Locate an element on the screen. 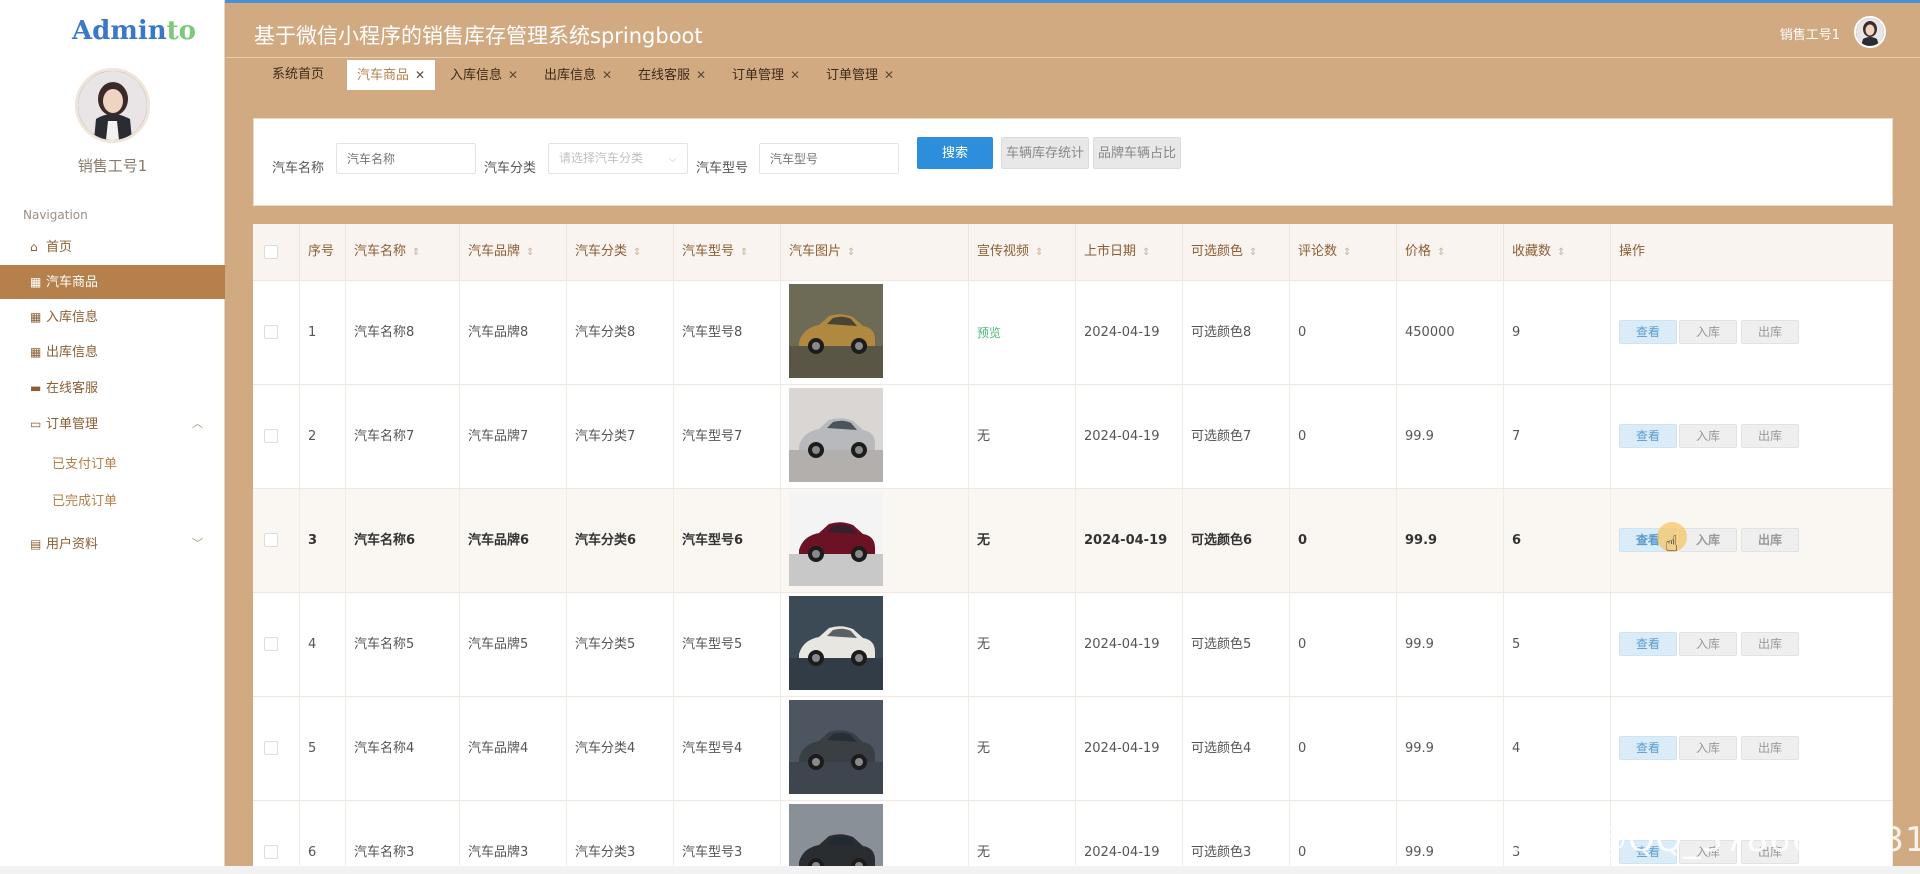 This screenshot has height=874, width=1920. cell-no-text: 1 is located at coordinates (312, 332).